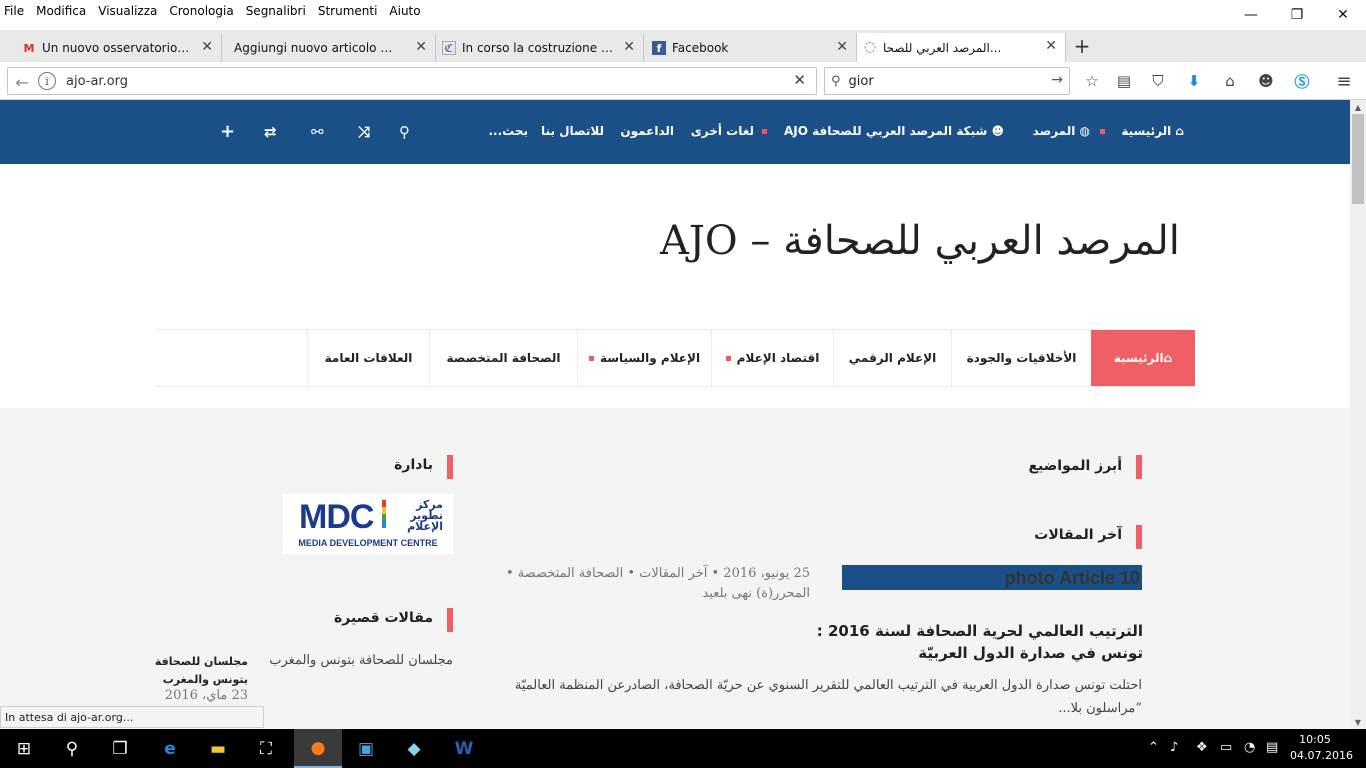 The image size is (1366, 768). I want to click on scroll-up-icon: ▲, so click(1358, 107).